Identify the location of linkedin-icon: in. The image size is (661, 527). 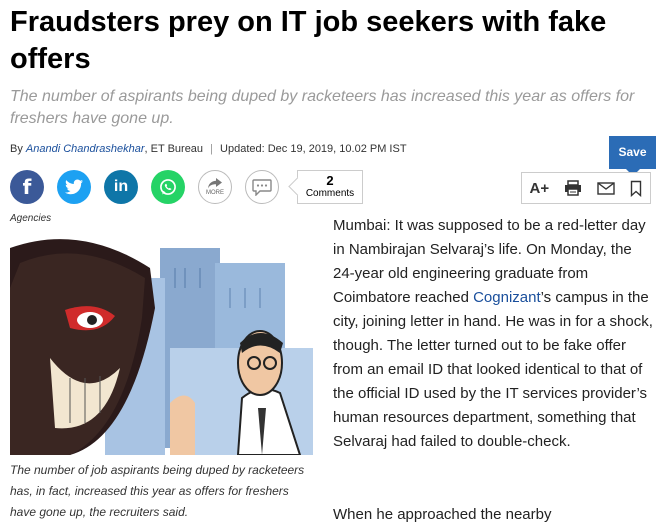
(121, 186).